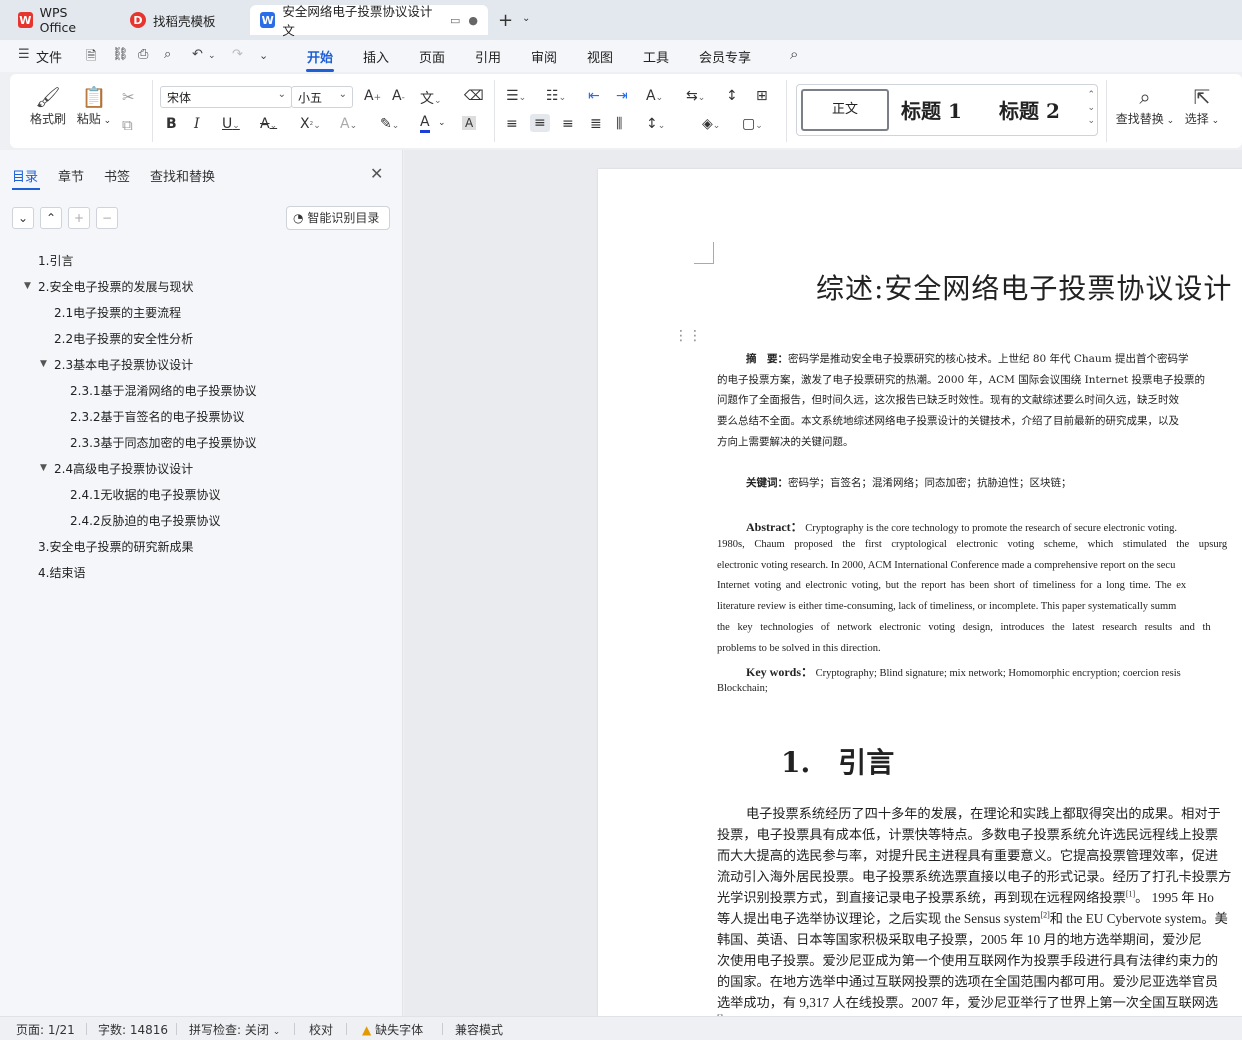  What do you see at coordinates (619, 124) in the screenshot?
I see `distributed-icon: ⫼` at bounding box center [619, 124].